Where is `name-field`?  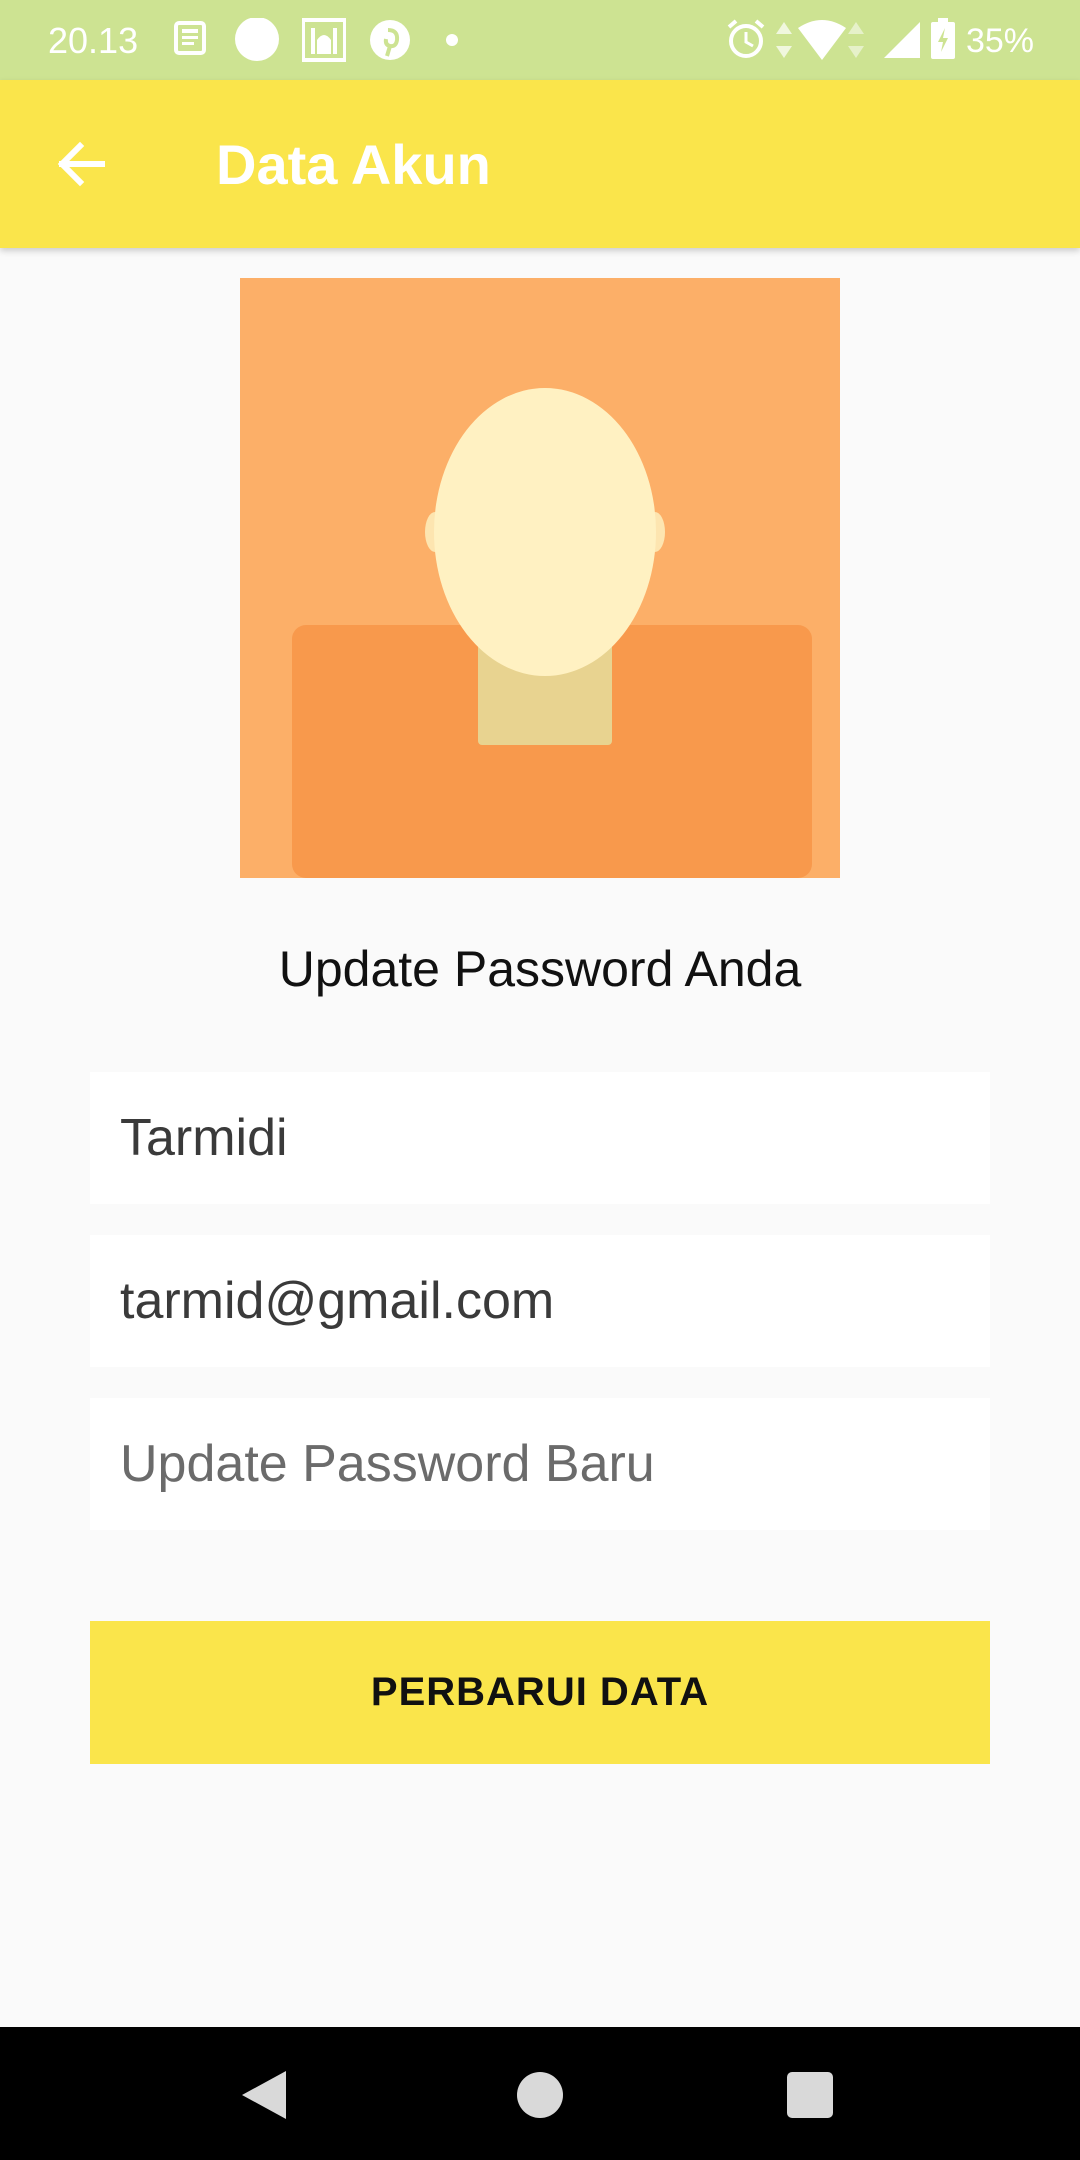
name-field is located at coordinates (540, 1138).